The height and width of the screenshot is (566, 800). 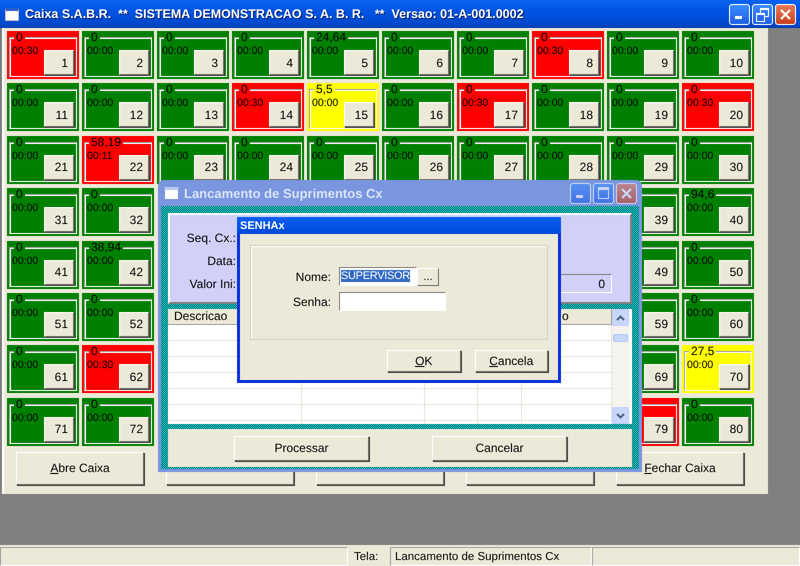 I want to click on table-number-button: 5, so click(x=359, y=62).